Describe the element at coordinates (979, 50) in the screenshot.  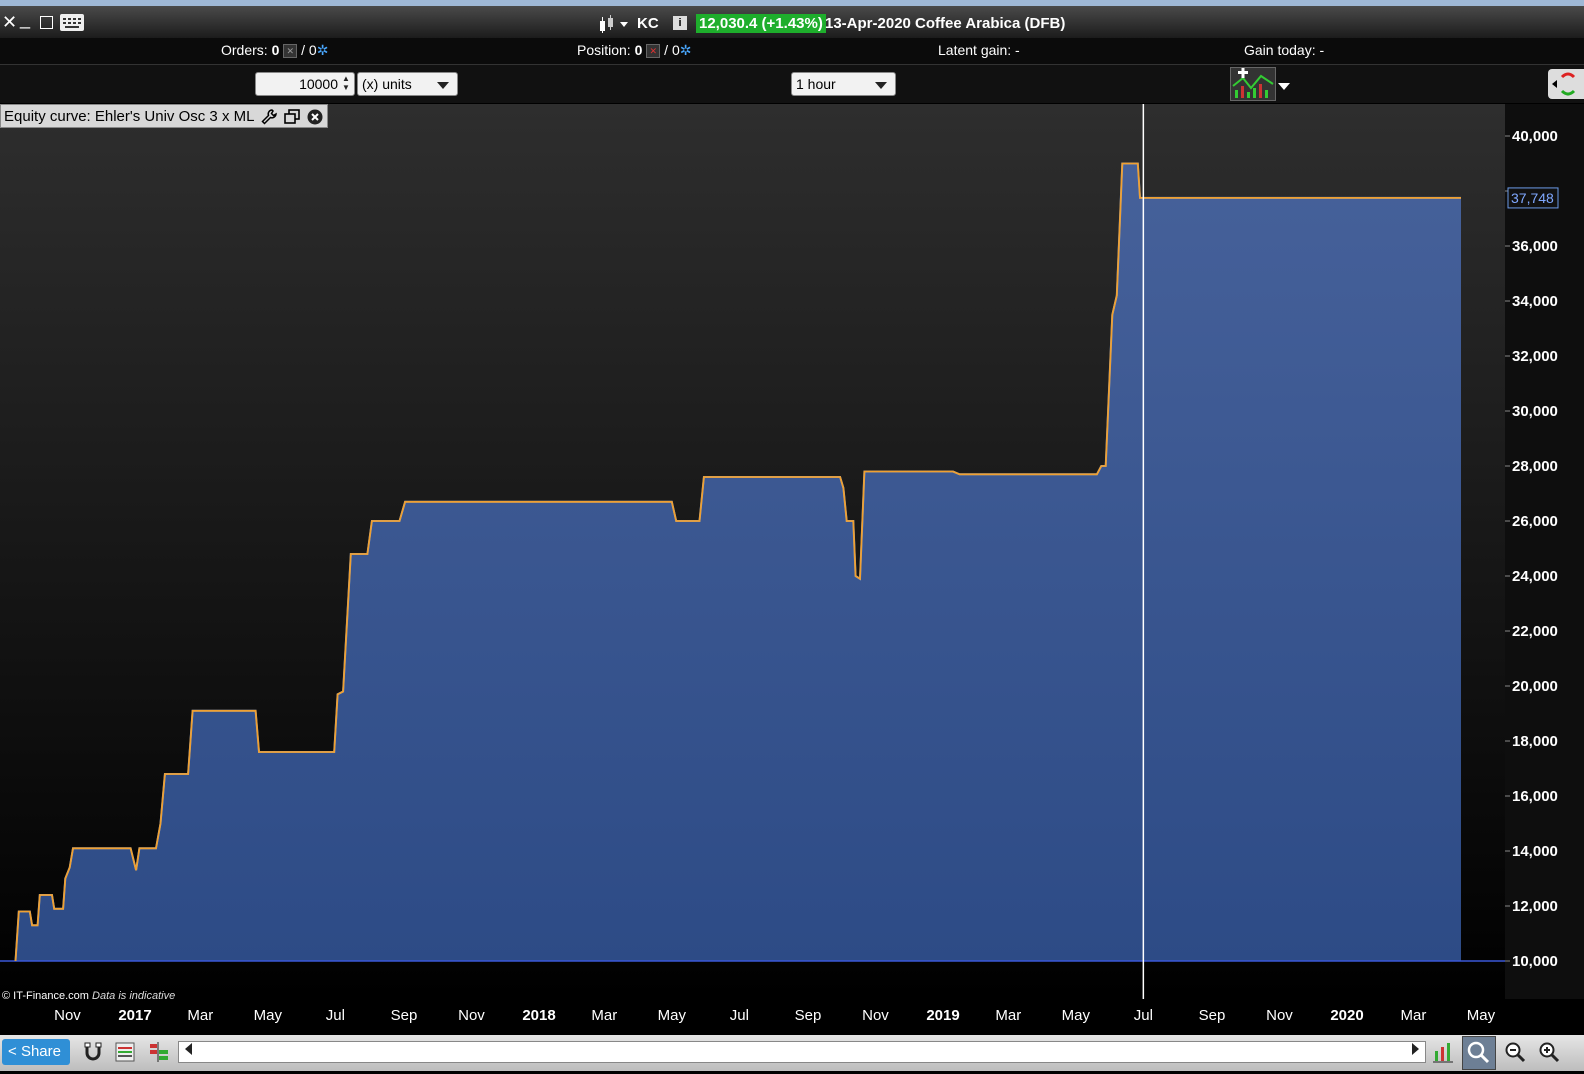
I see `latent-gain: Latent gain: -` at that location.